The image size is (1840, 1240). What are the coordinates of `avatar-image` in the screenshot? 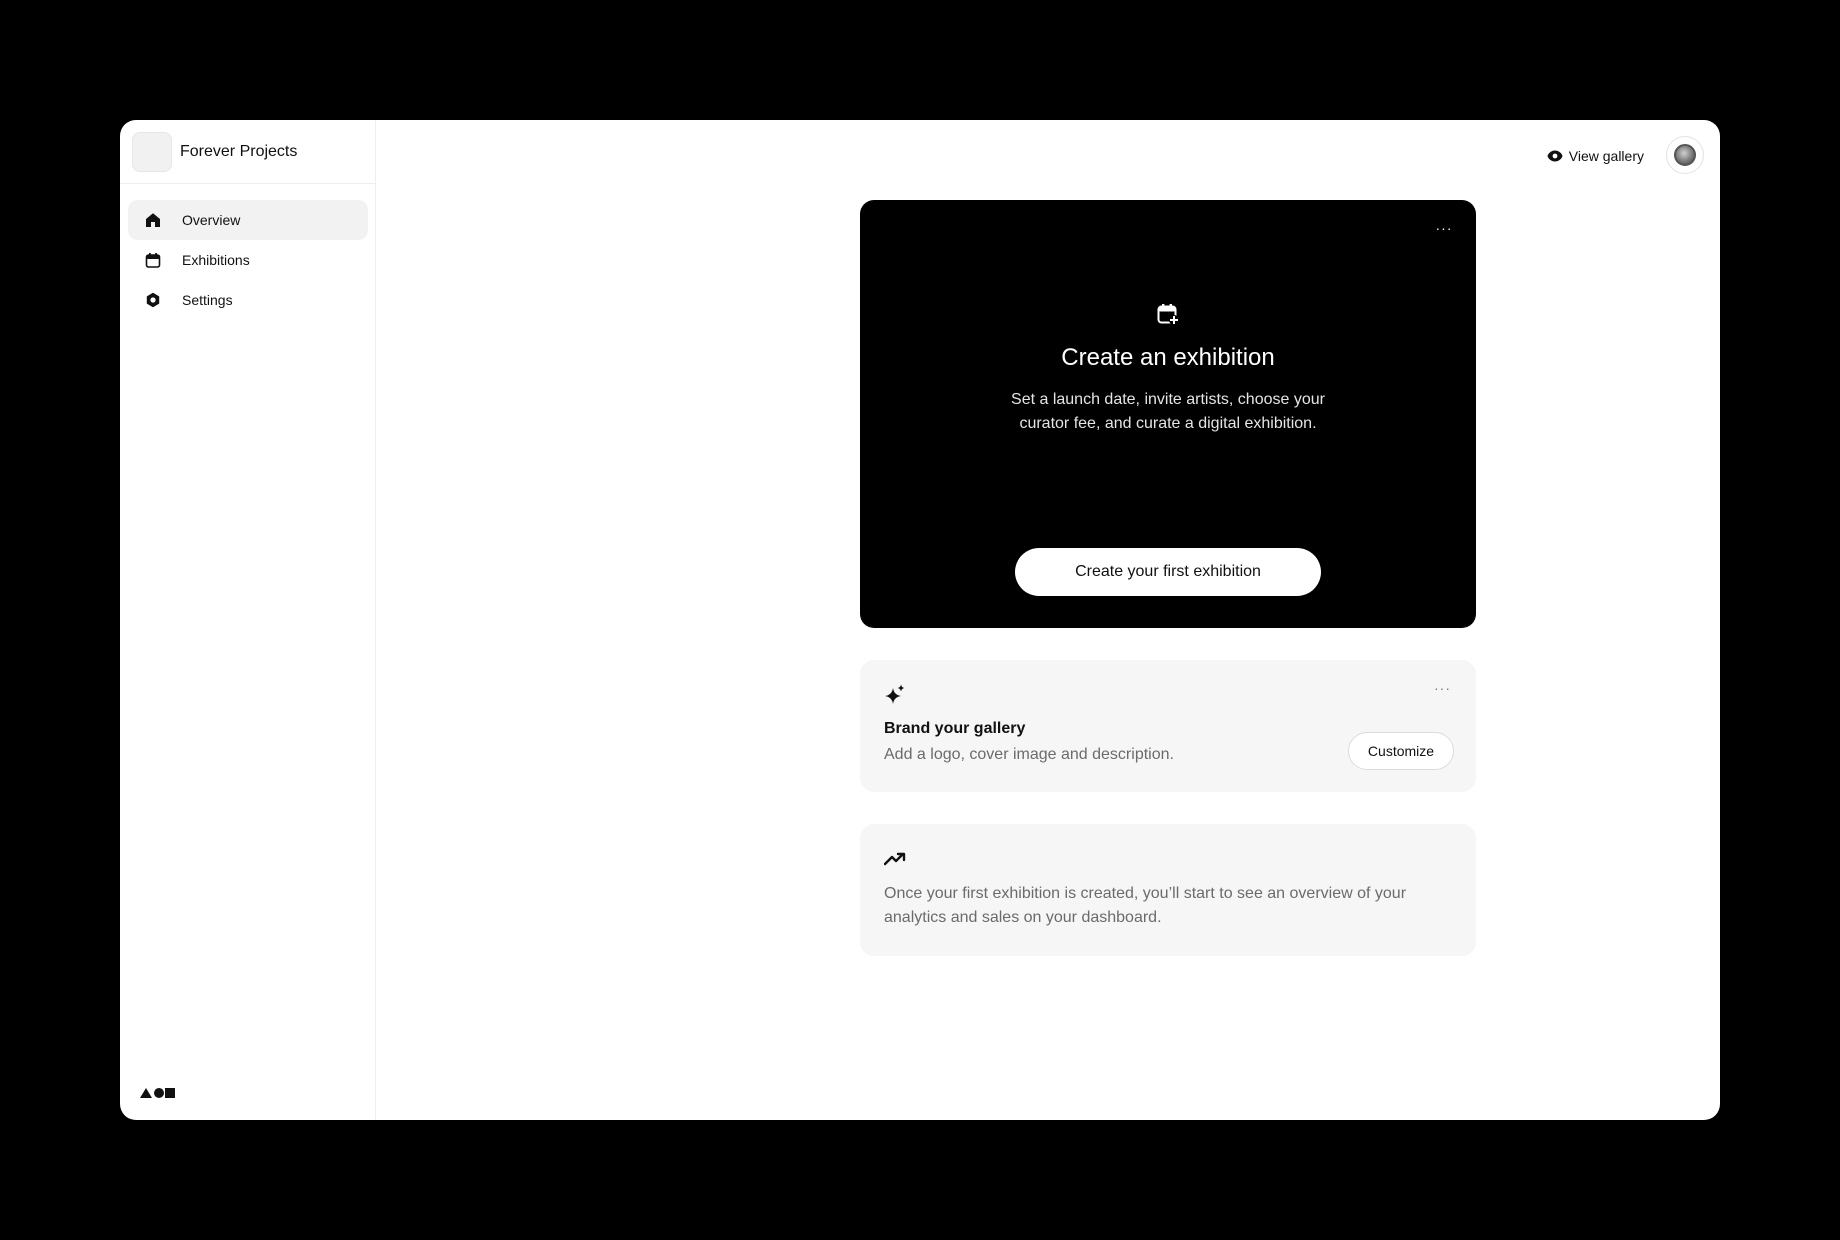 It's located at (1685, 155).